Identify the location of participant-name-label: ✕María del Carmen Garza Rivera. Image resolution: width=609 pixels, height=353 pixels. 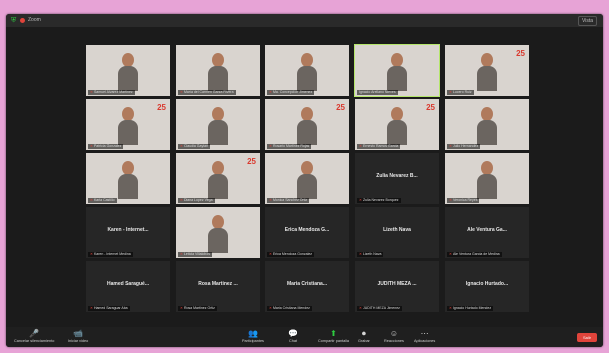
(207, 92).